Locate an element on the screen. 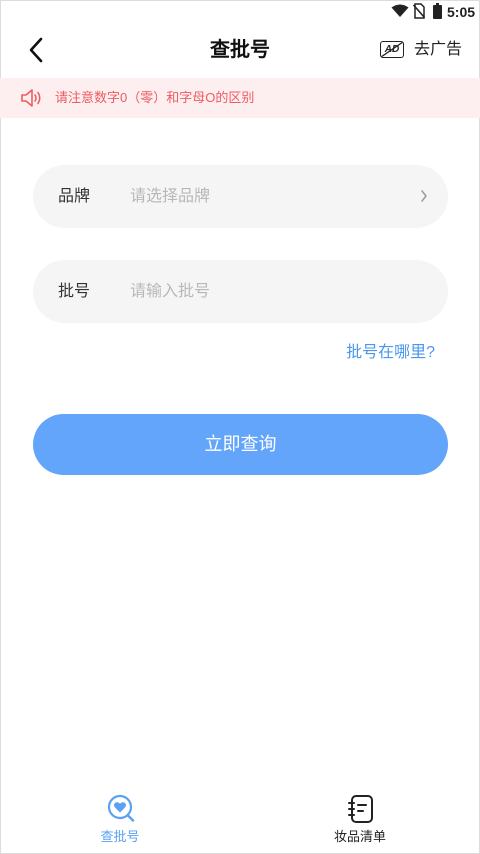 Image resolution: width=480 pixels, height=854 pixels. speaker-icon is located at coordinates (31, 98).